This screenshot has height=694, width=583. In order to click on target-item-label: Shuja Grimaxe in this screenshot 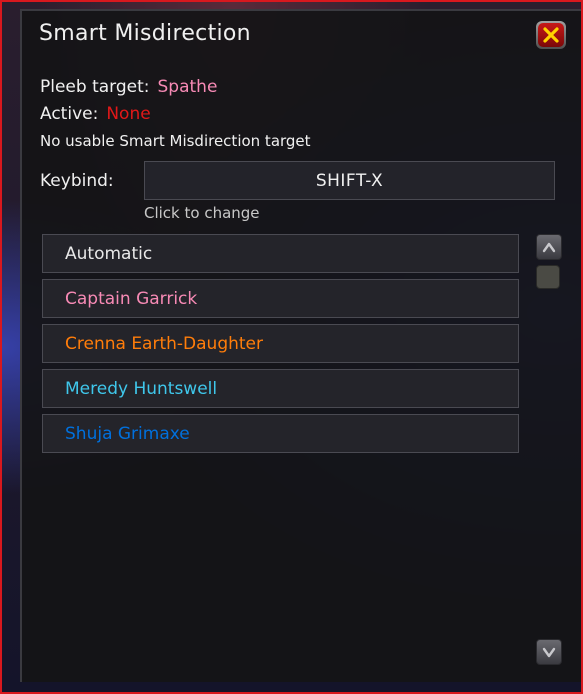, I will do `click(127, 433)`.